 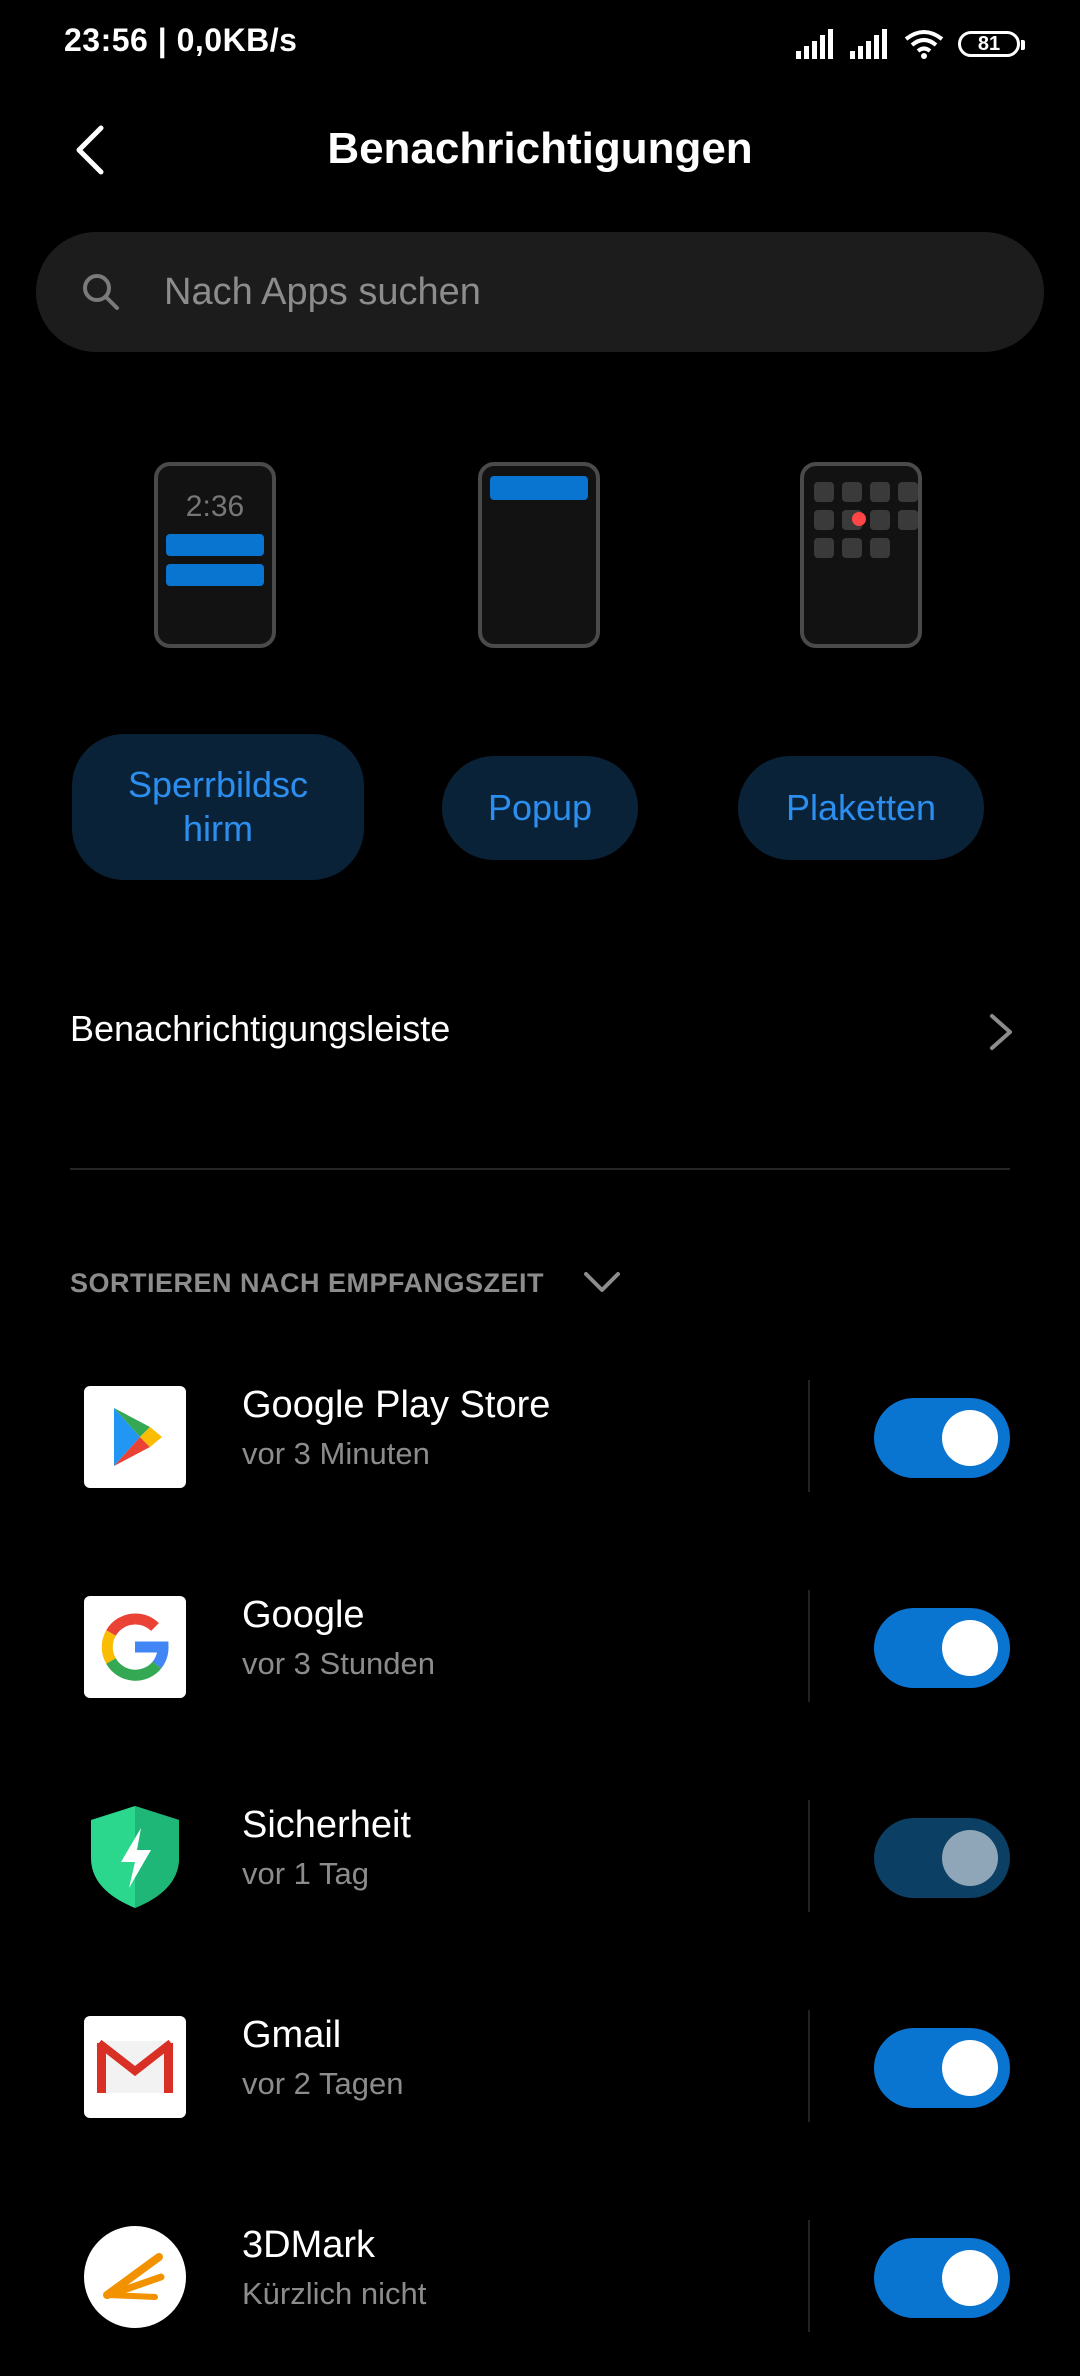 I want to click on style-option-badges: Plaketten, so click(x=861, y=808).